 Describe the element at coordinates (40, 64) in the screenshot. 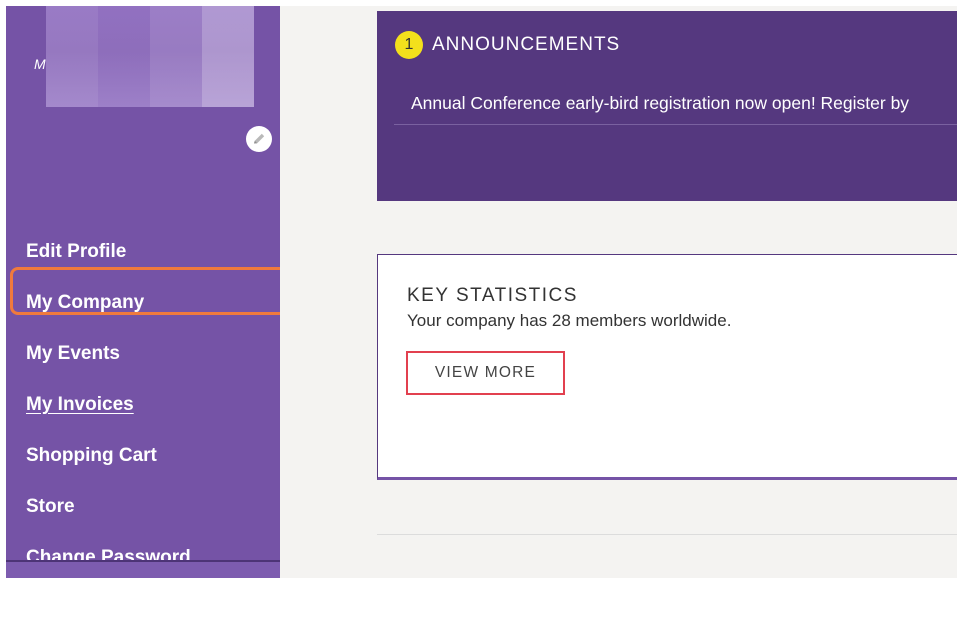

I see `profile-name-initial: M` at that location.